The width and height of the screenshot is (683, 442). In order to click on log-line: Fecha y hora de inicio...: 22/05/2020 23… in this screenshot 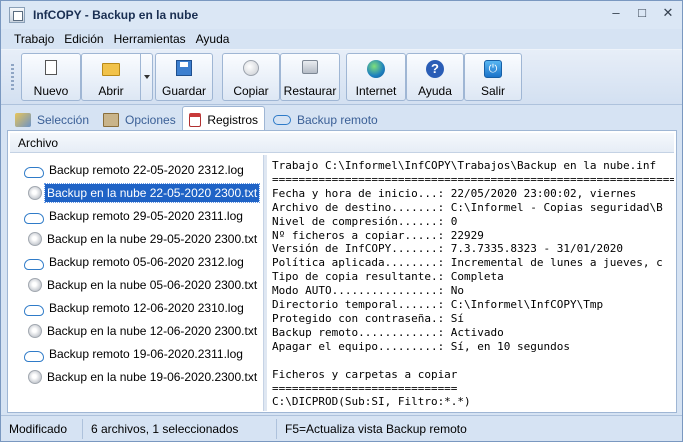, I will do `click(454, 193)`.